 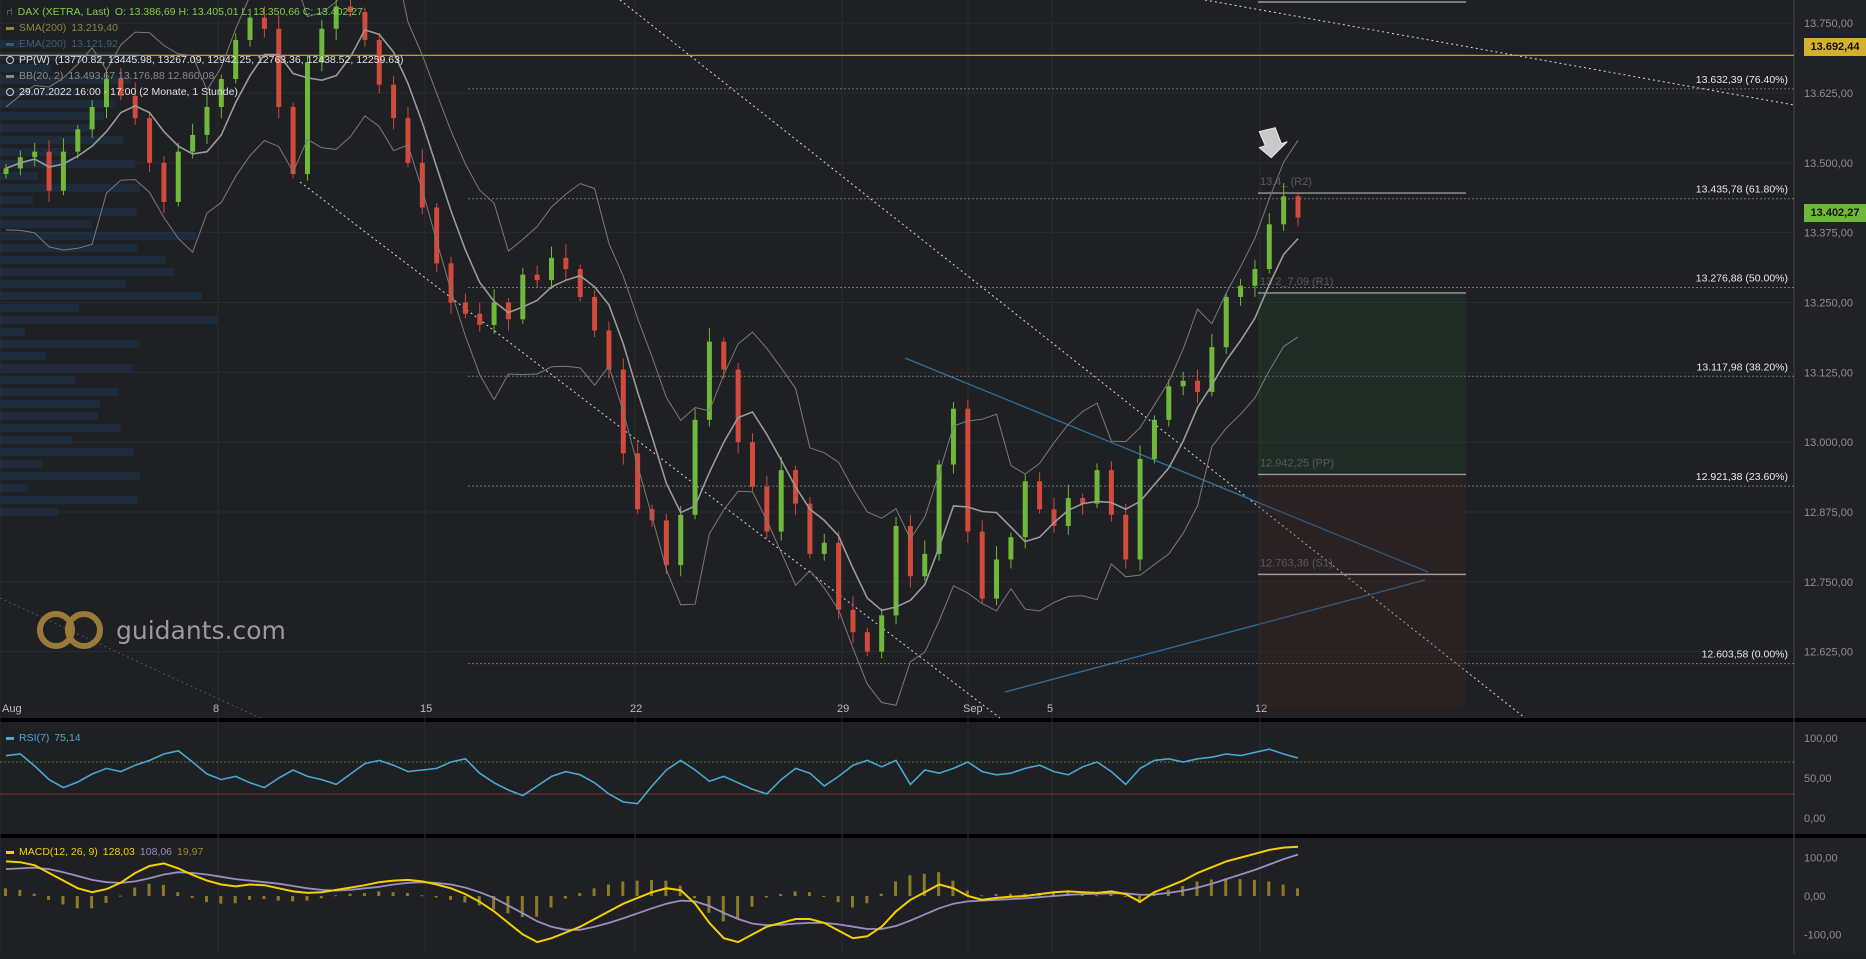 What do you see at coordinates (10, 28) in the screenshot?
I see `sma-swatch-icon` at bounding box center [10, 28].